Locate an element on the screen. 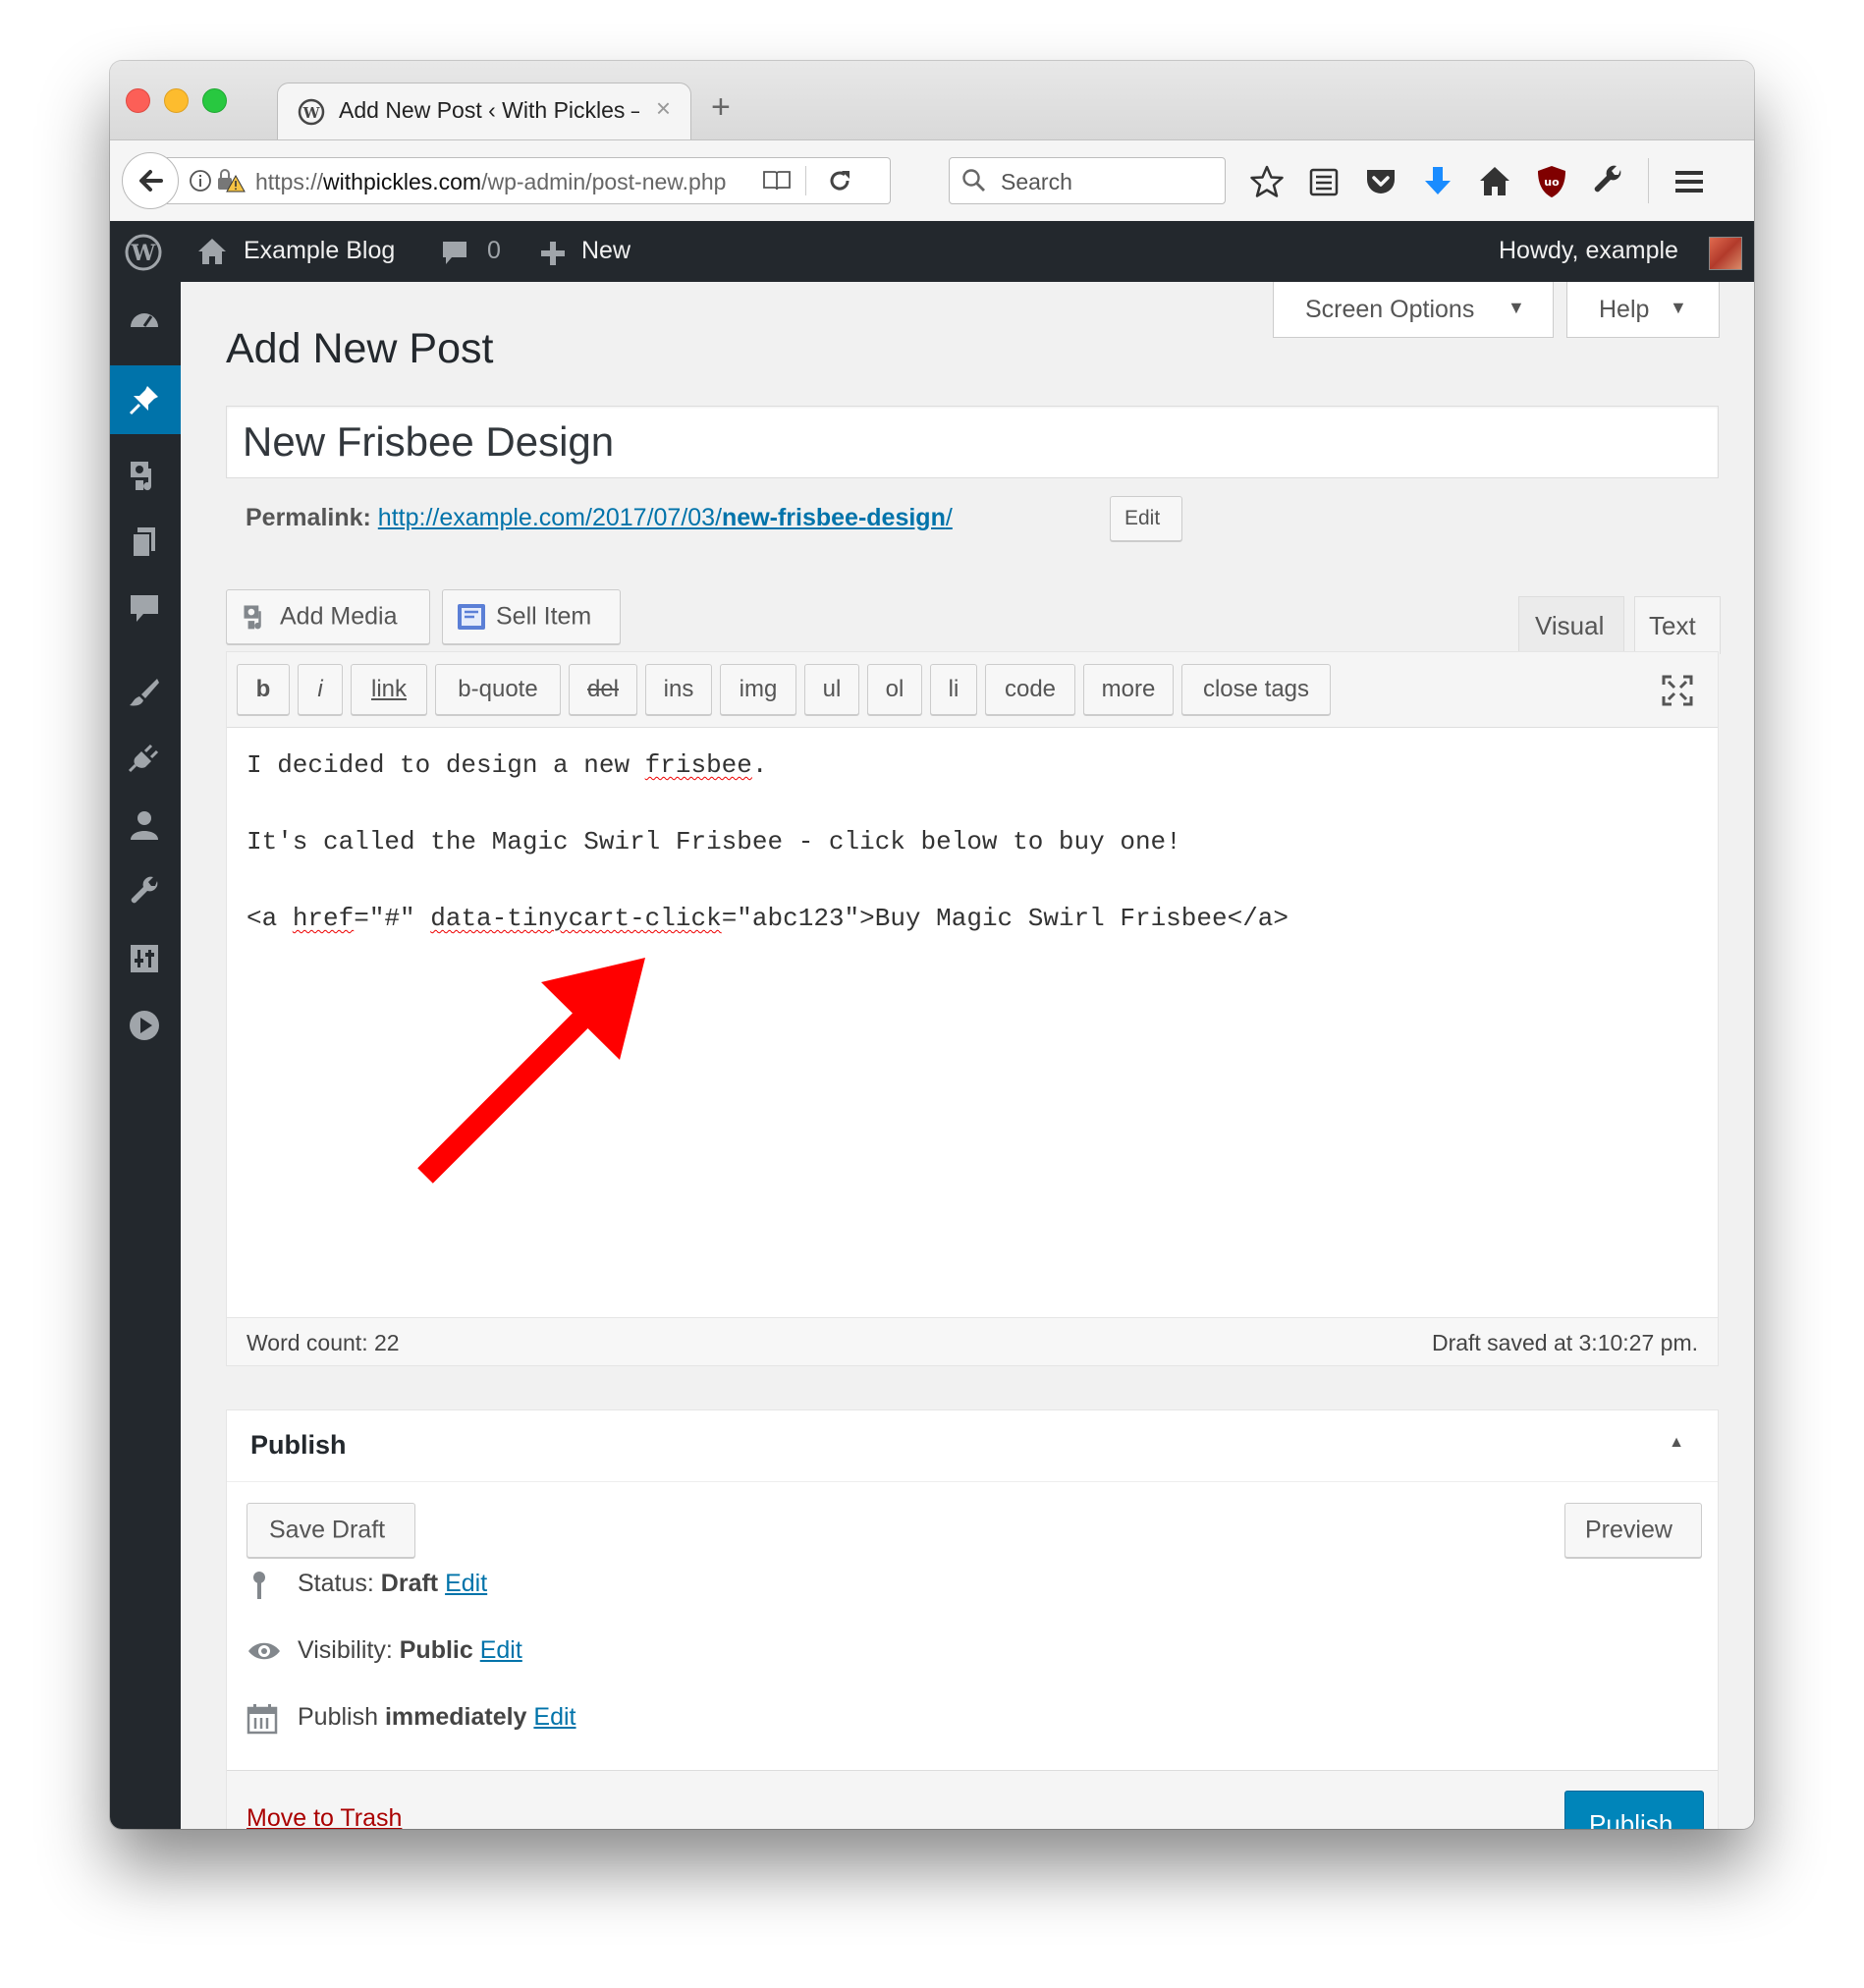 This screenshot has height=1988, width=1864. qt-ins-button: ins is located at coordinates (678, 689).